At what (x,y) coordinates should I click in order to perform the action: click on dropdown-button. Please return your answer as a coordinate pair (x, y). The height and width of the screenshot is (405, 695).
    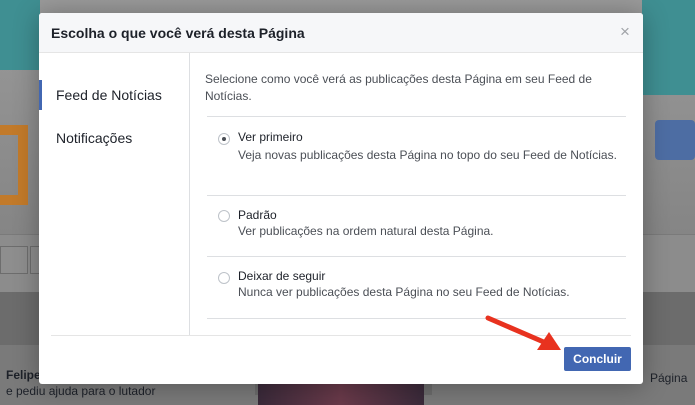
    Looking at the image, I should click on (14, 260).